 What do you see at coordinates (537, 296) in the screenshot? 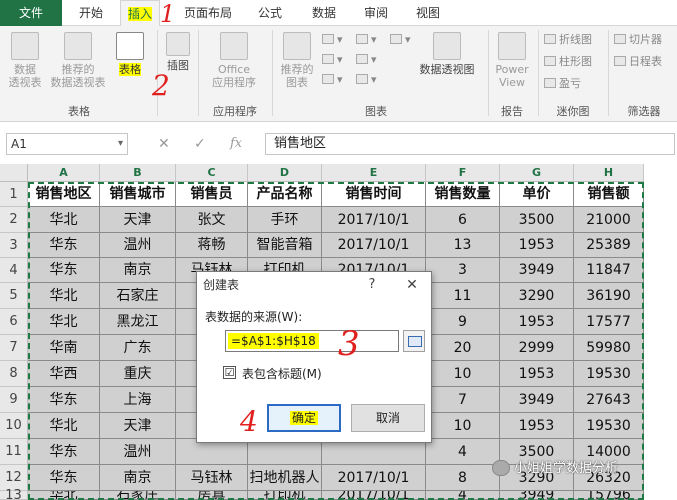
I see `table-cell: 3290` at bounding box center [537, 296].